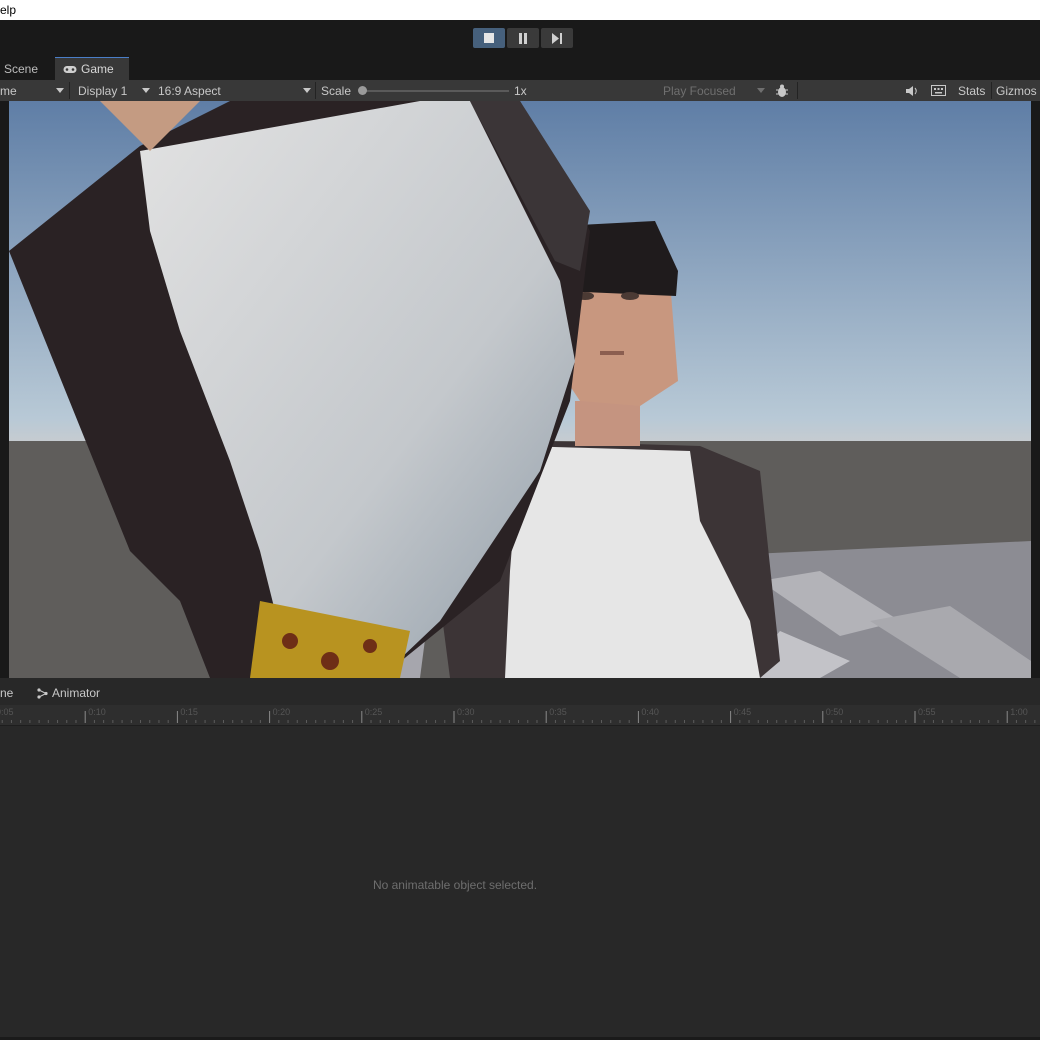 The image size is (1040, 1040). What do you see at coordinates (1016, 90) in the screenshot?
I see `gizmos-button: Gizmos` at bounding box center [1016, 90].